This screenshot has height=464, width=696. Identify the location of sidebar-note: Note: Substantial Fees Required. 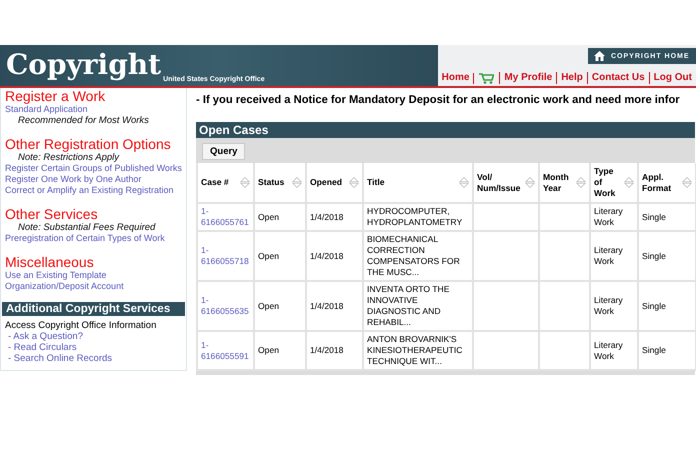
(86, 227).